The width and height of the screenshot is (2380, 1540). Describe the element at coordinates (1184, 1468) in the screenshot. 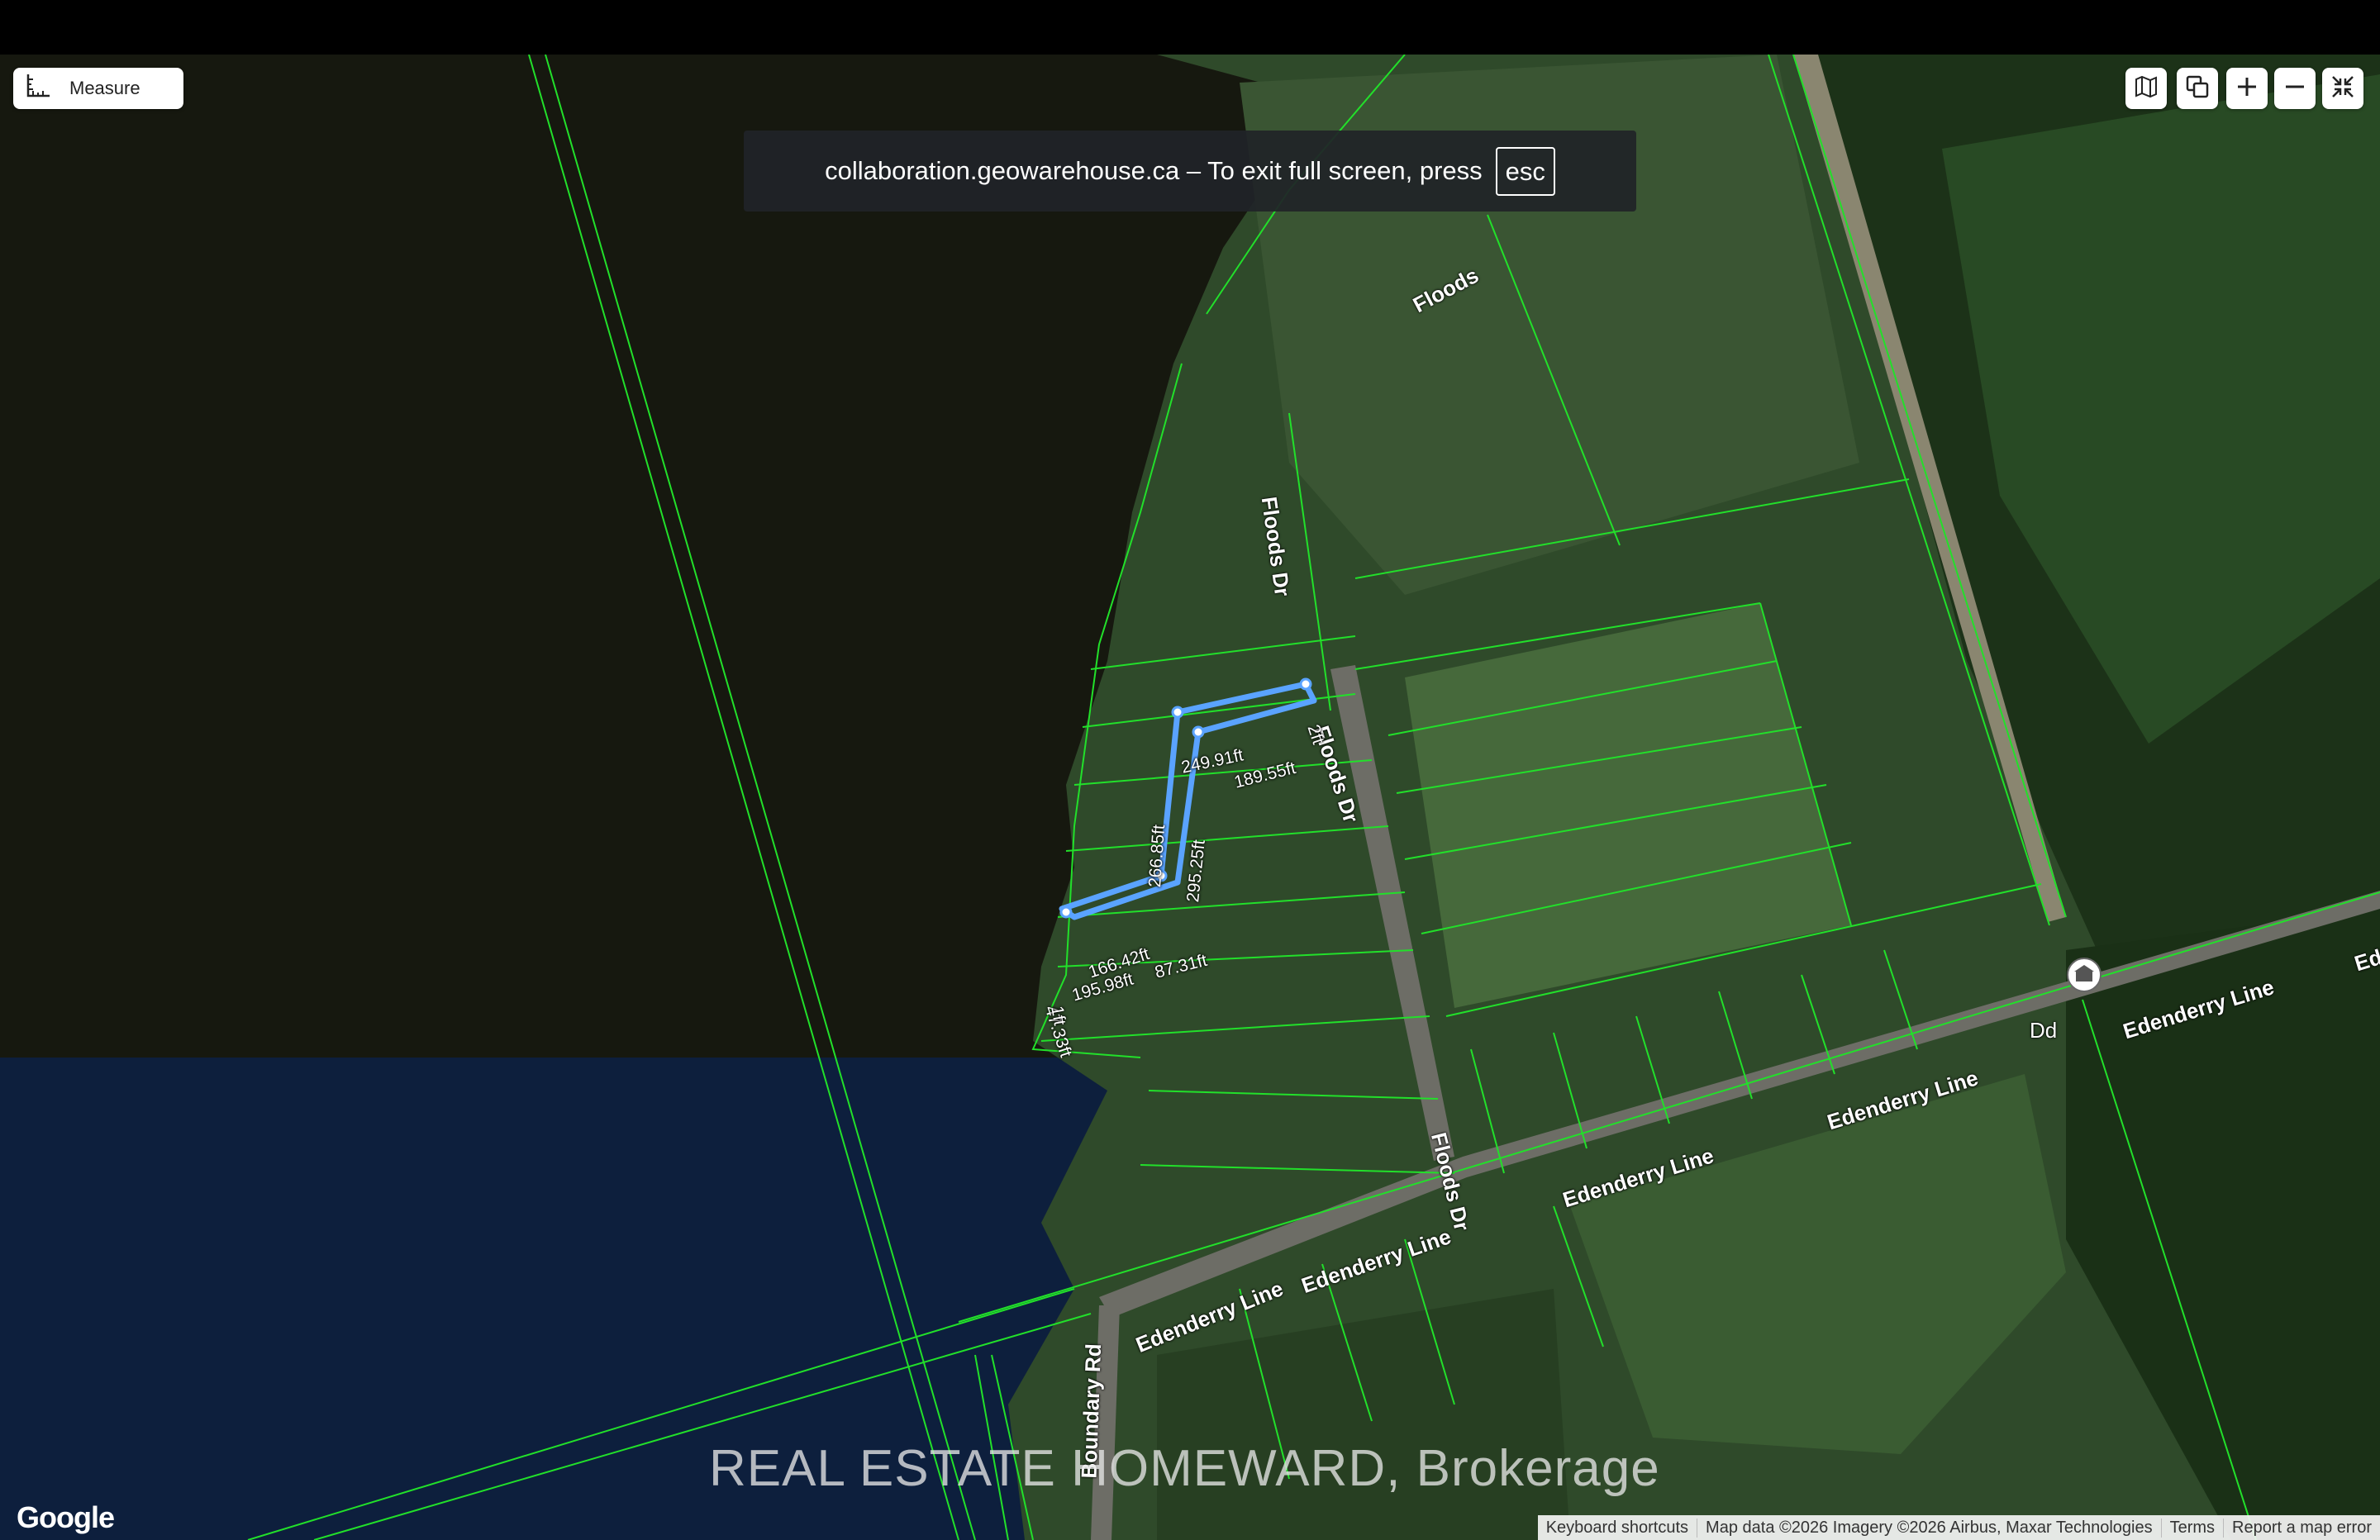

I see `brokerage-watermark: REAL ESTATE HOMEWARD, Brokerage` at that location.